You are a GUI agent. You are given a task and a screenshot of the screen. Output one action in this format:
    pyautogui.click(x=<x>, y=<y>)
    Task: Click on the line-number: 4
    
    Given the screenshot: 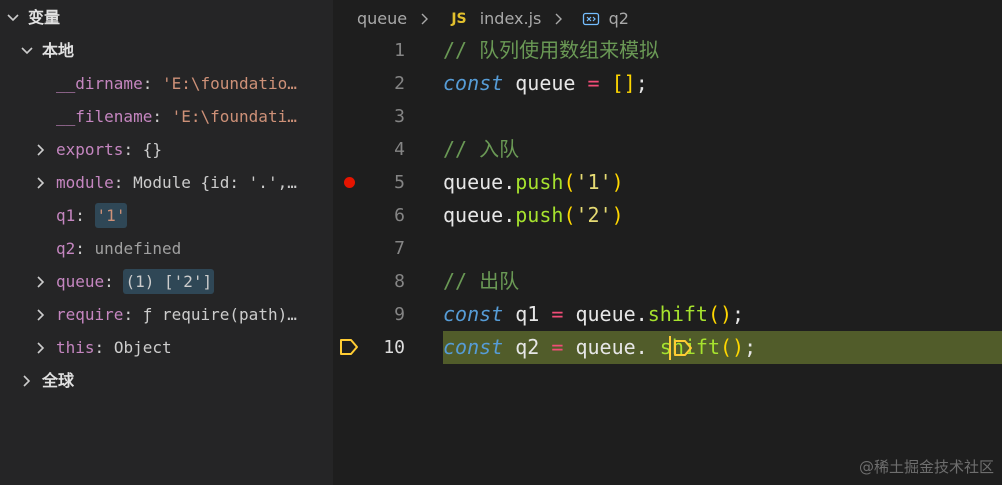 What is the action you would take?
    pyautogui.click(x=369, y=149)
    